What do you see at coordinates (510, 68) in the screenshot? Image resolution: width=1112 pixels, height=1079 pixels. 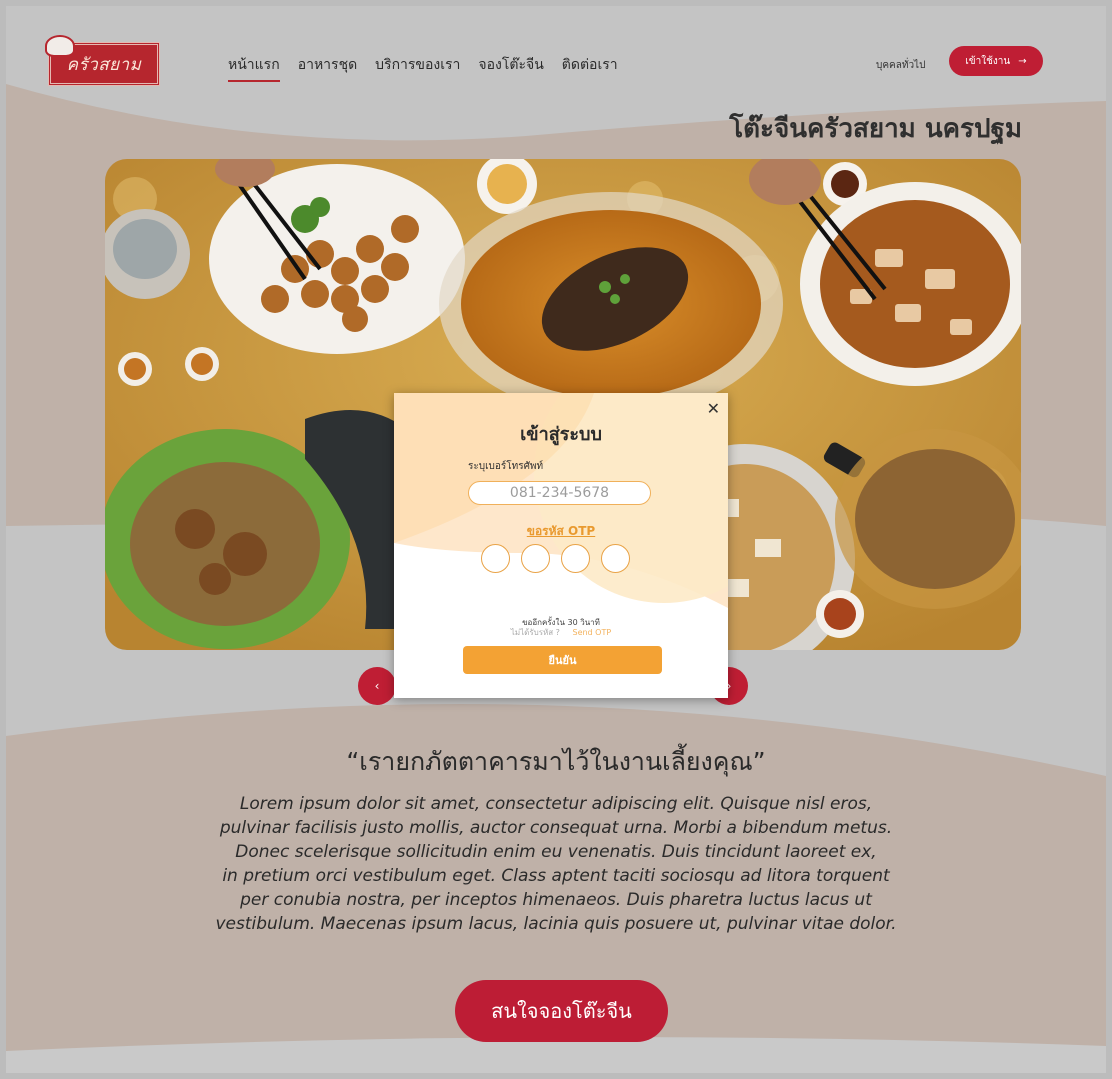 I see `nav-item-book-table: จองโต๊ะจีน` at bounding box center [510, 68].